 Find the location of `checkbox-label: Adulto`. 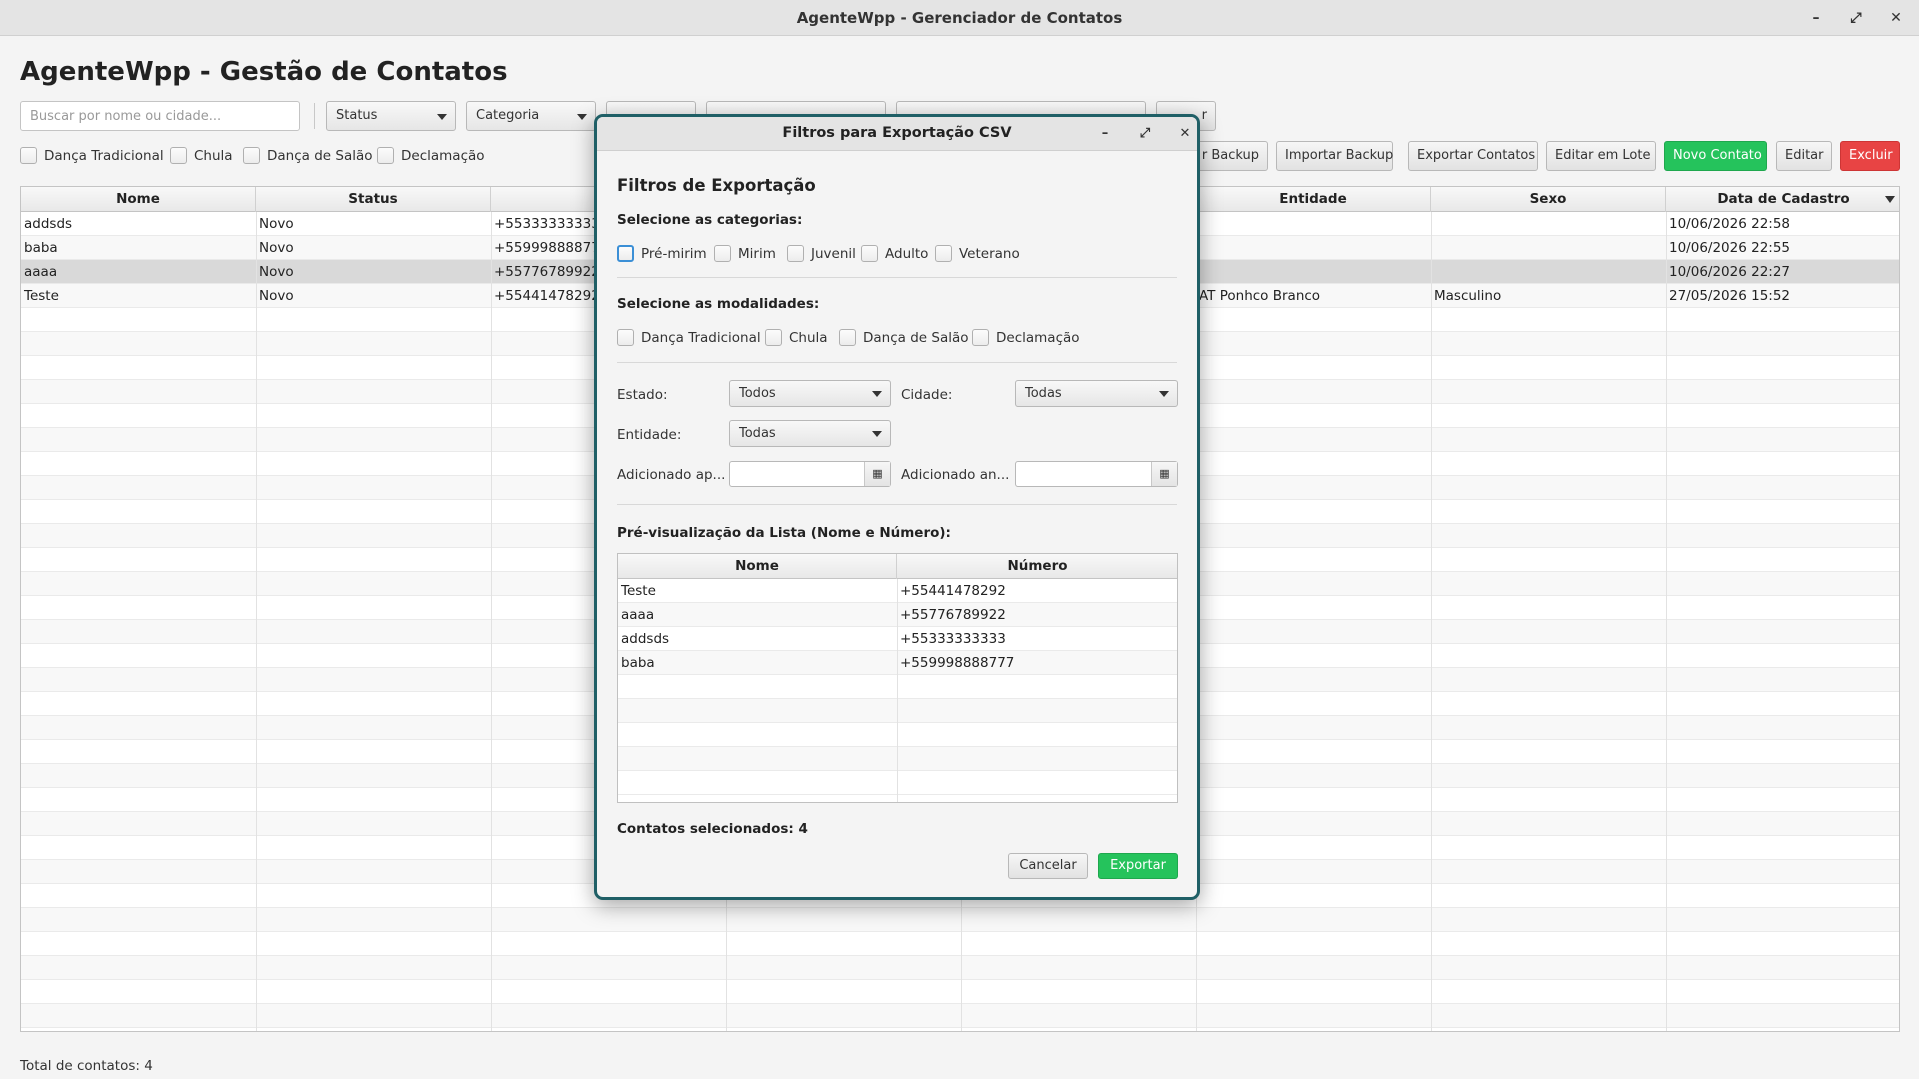

checkbox-label: Adulto is located at coordinates (907, 254).